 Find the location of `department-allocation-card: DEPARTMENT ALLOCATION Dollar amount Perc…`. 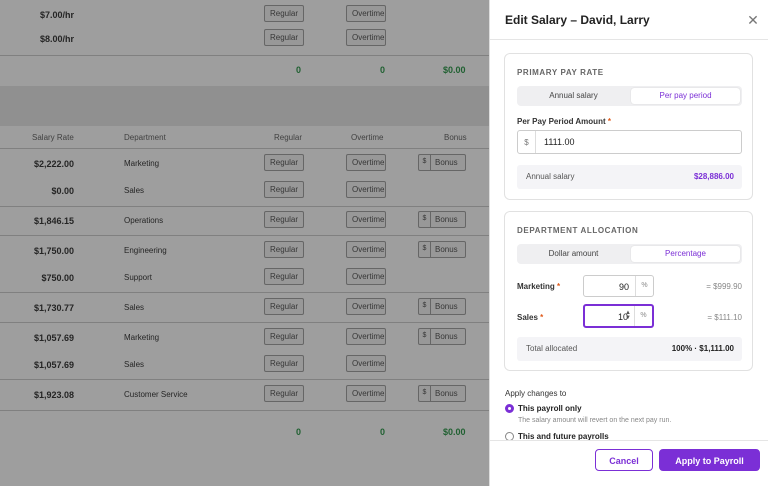

department-allocation-card: DEPARTMENT ALLOCATION Dollar amount Perc… is located at coordinates (628, 291).